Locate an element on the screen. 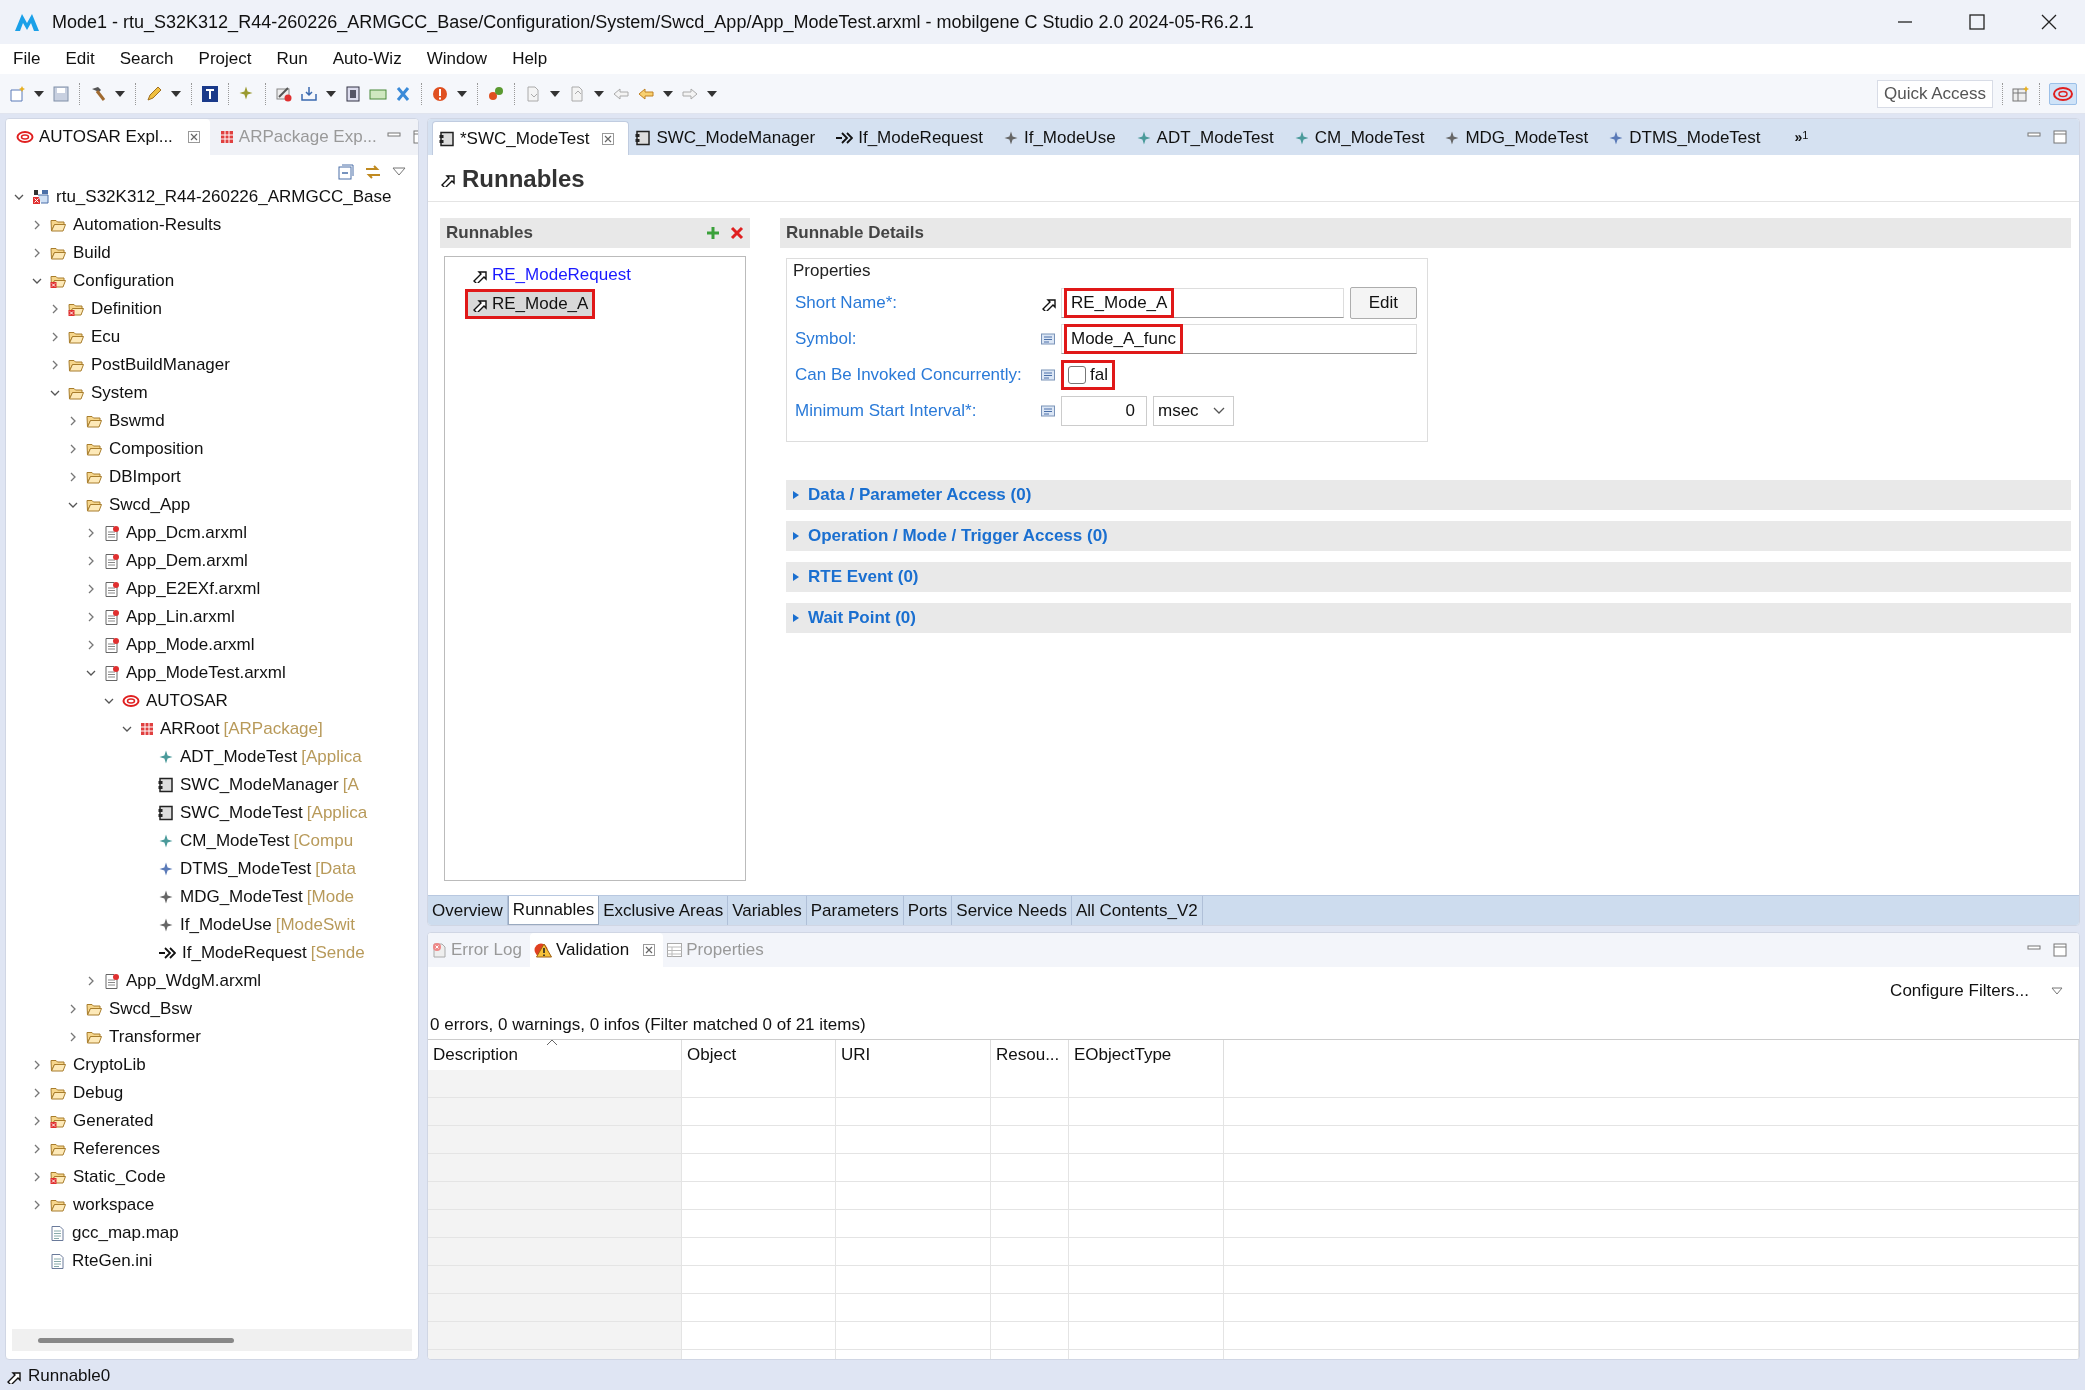 The width and height of the screenshot is (2085, 1390). link-icon is located at coordinates (373, 172).